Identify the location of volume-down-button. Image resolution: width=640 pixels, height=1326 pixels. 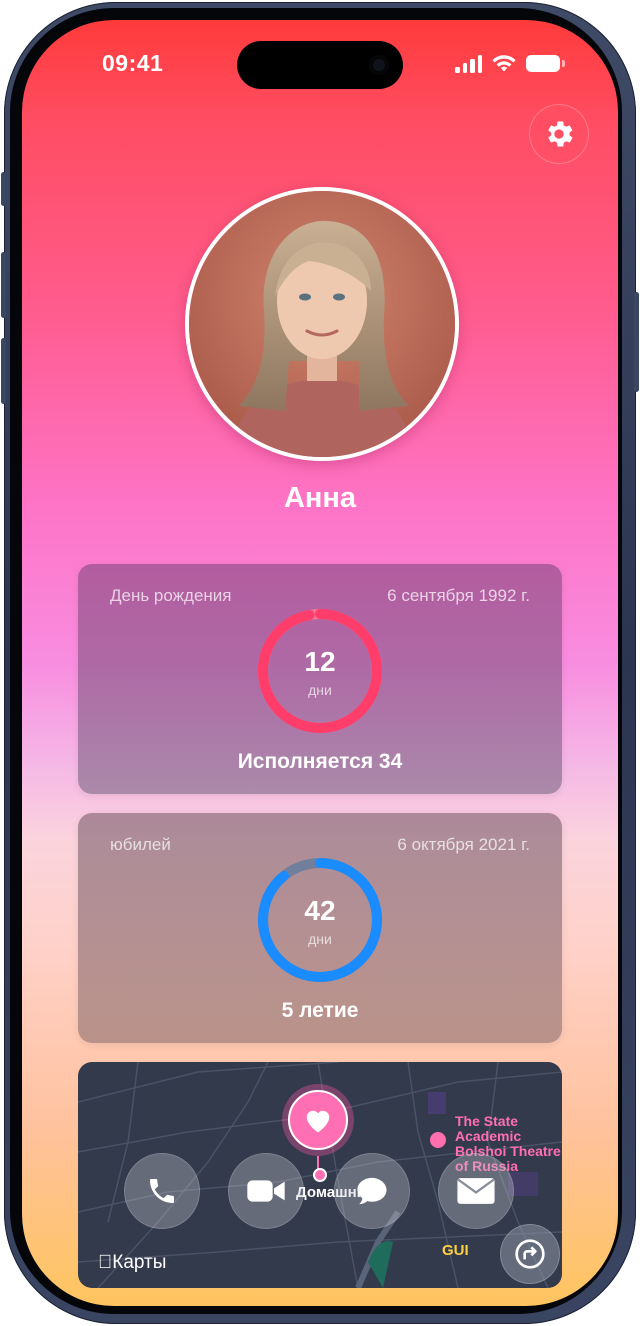
(3, 371).